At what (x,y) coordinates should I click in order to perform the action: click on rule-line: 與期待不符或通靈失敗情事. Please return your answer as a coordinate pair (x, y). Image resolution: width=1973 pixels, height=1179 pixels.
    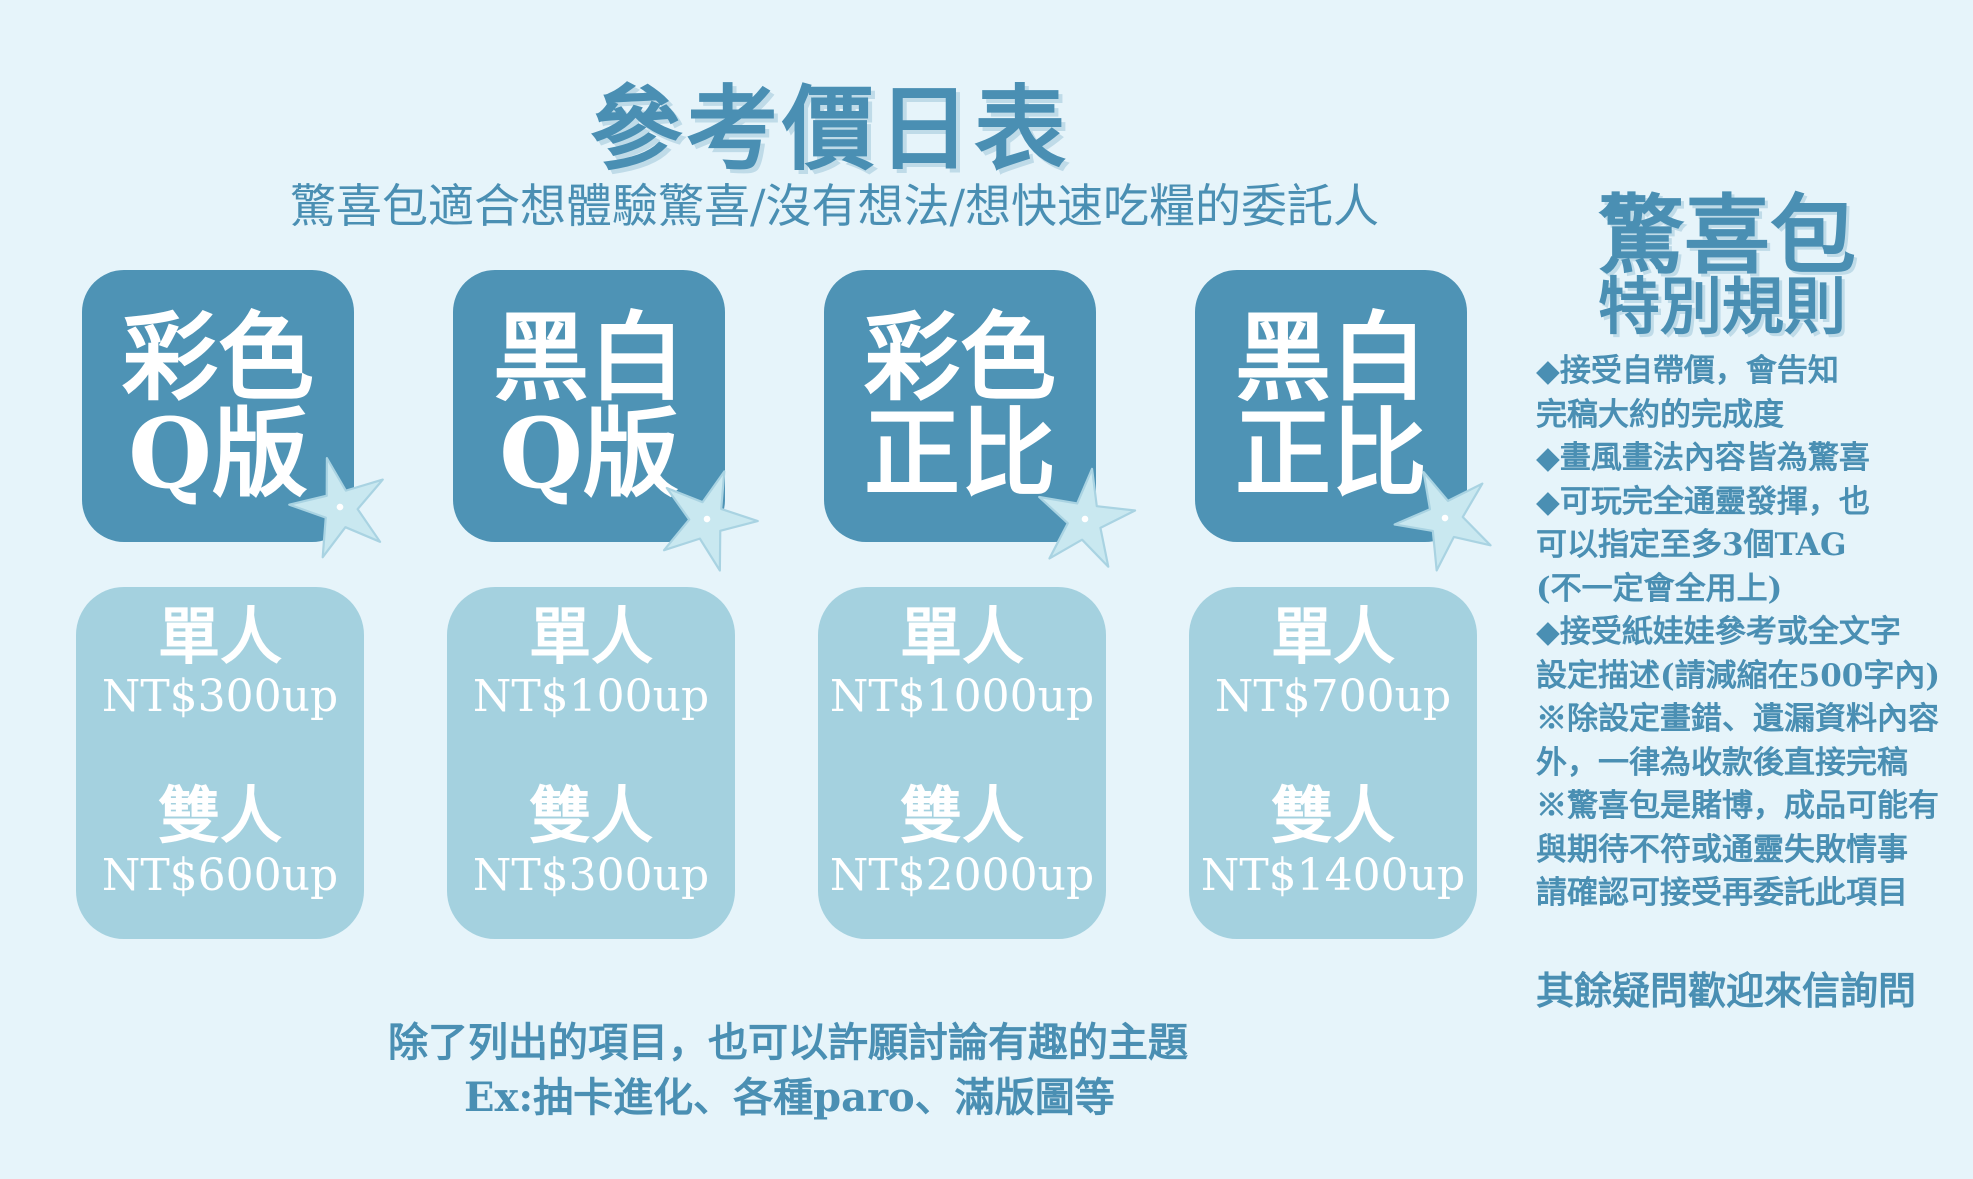
    Looking at the image, I should click on (1722, 849).